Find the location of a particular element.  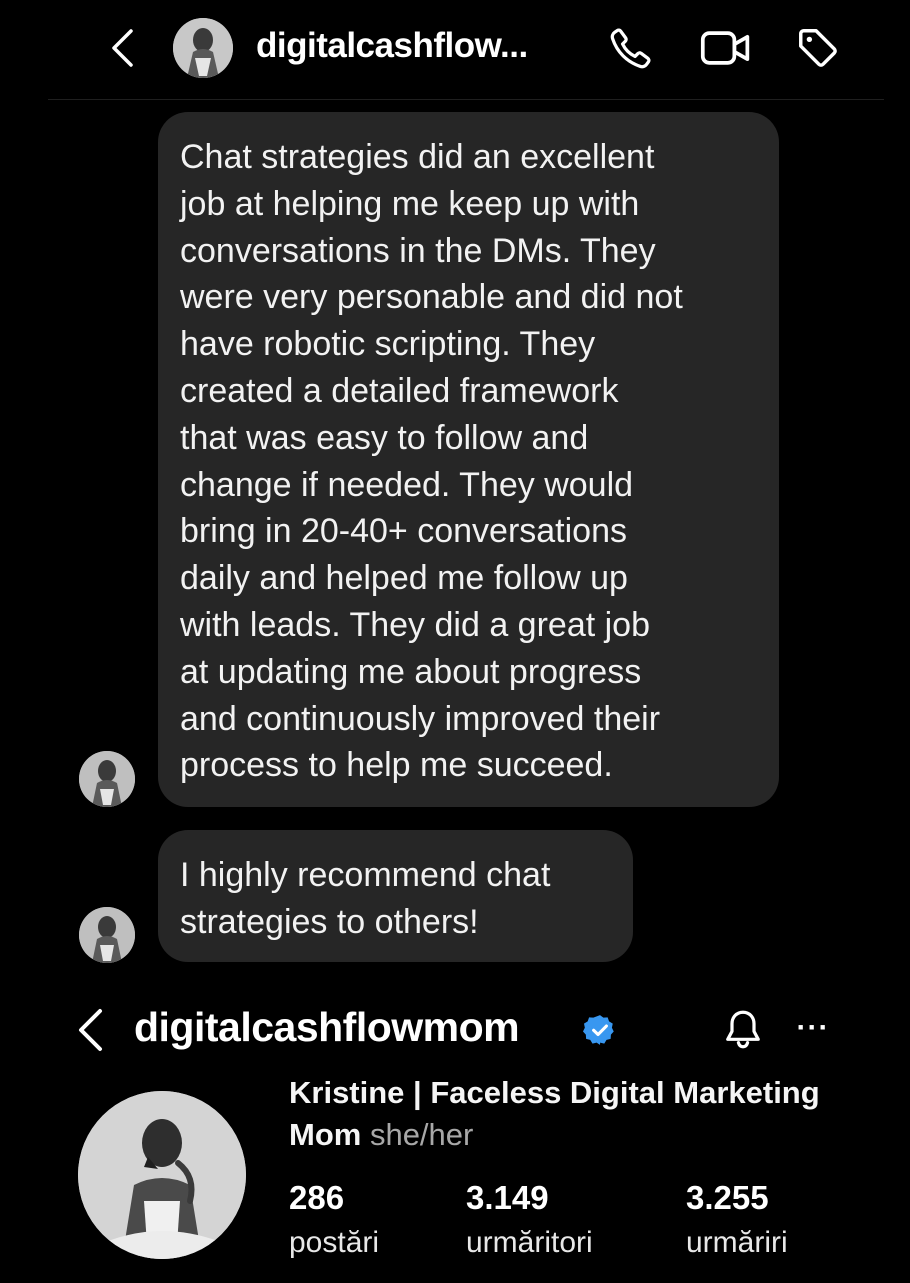

phone-icon is located at coordinates (630, 48).